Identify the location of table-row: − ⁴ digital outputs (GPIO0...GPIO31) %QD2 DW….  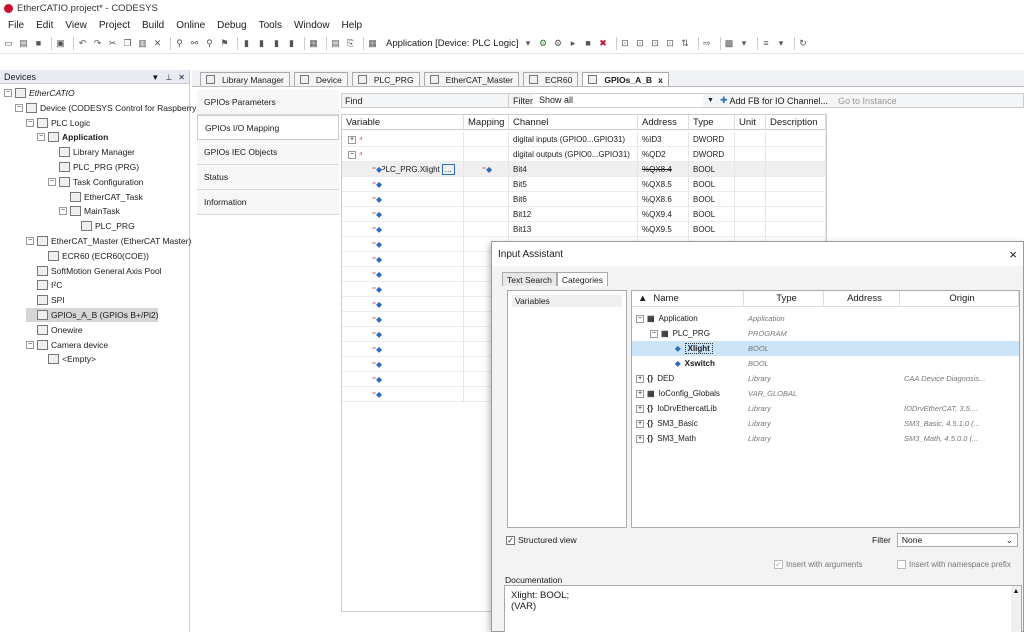
(584, 154).